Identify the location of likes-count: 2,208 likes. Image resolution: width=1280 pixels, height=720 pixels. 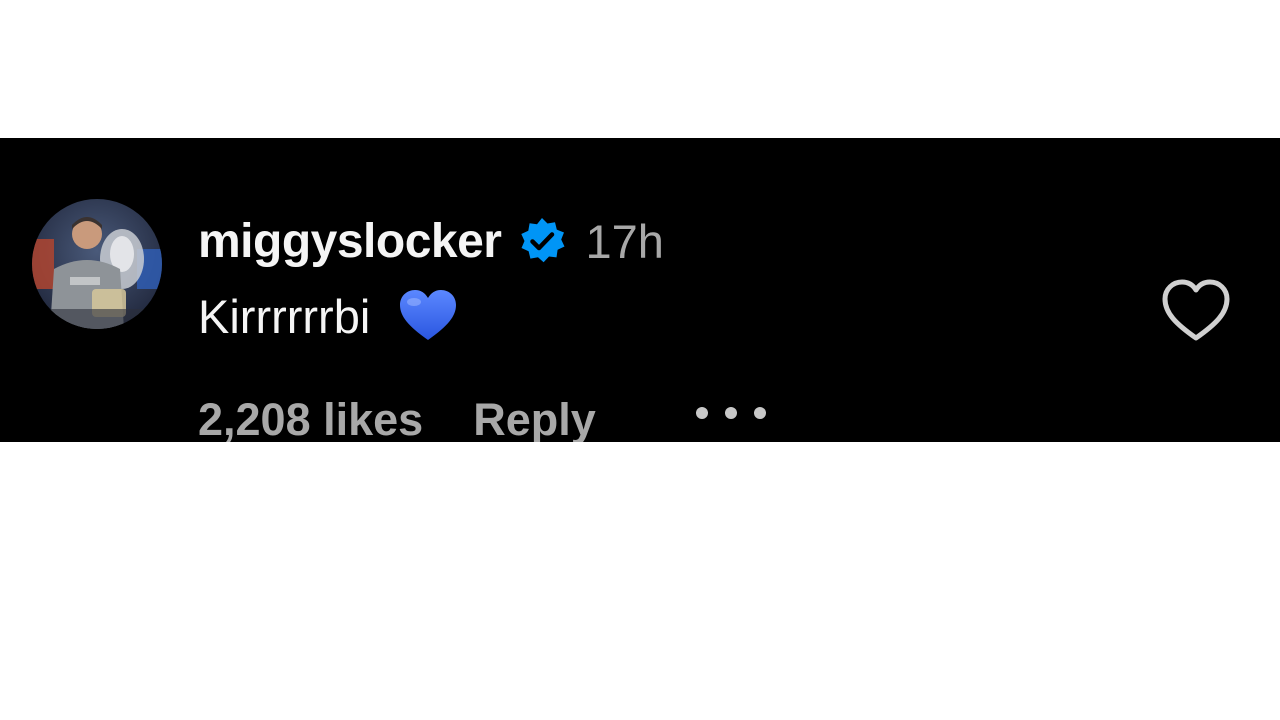
(310, 418).